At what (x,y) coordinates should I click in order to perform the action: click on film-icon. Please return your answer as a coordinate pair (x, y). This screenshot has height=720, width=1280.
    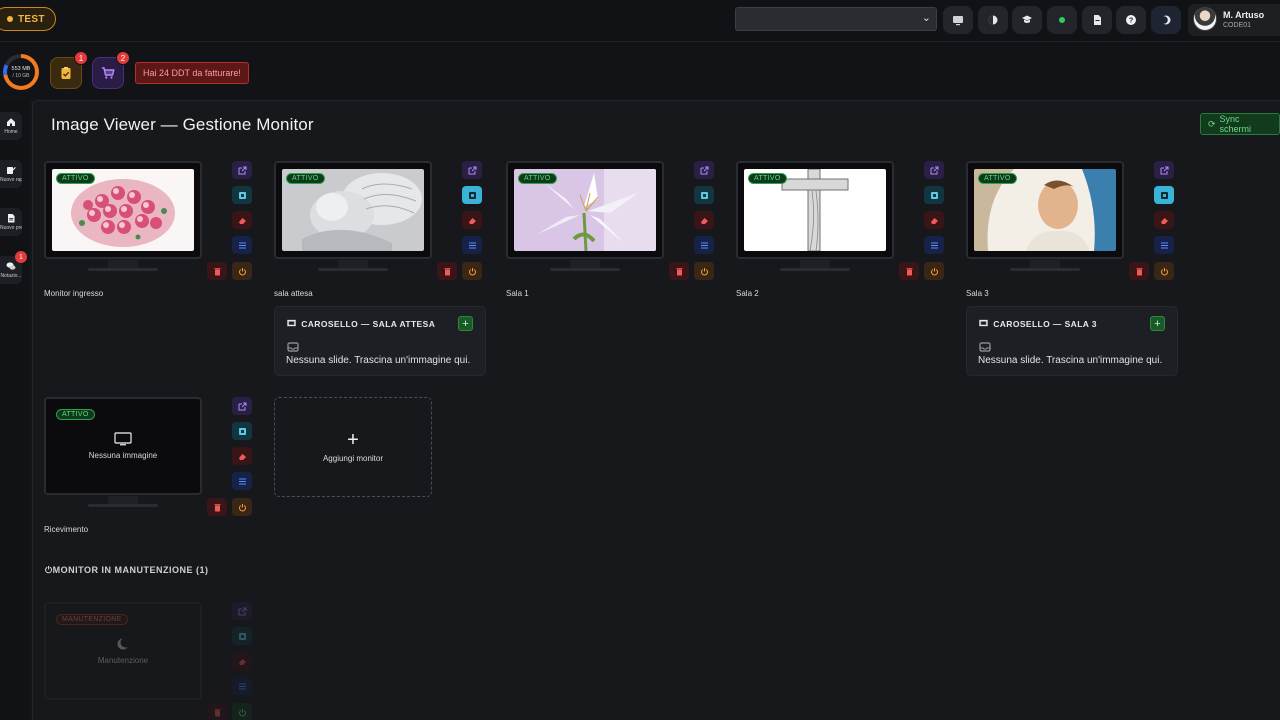
    Looking at the image, I should click on (242, 195).